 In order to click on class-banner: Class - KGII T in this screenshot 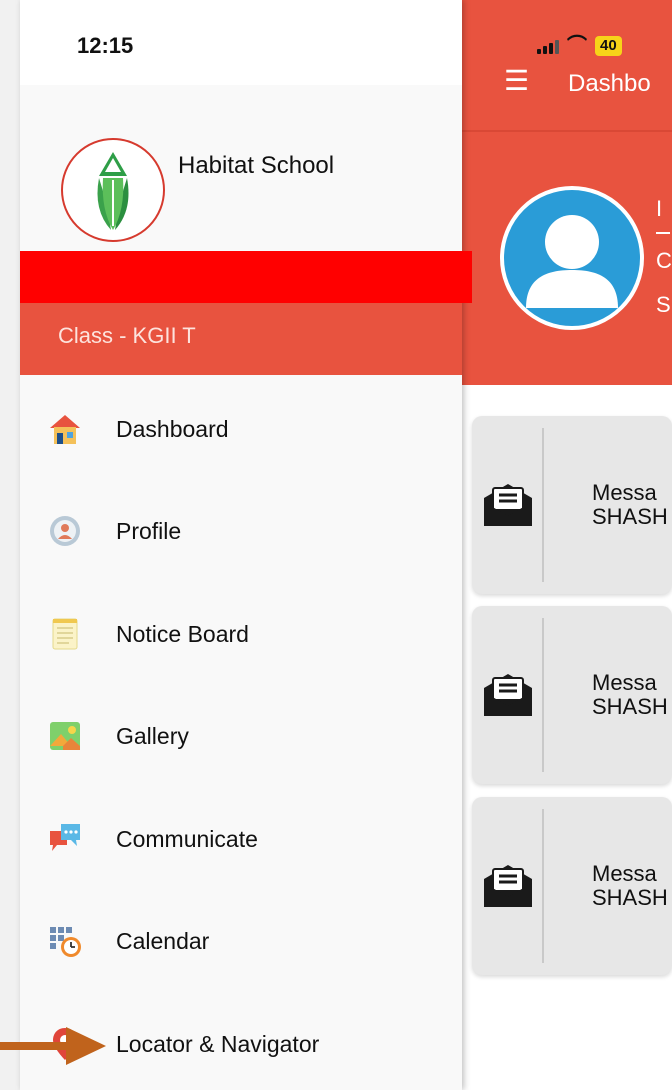, I will do `click(241, 337)`.